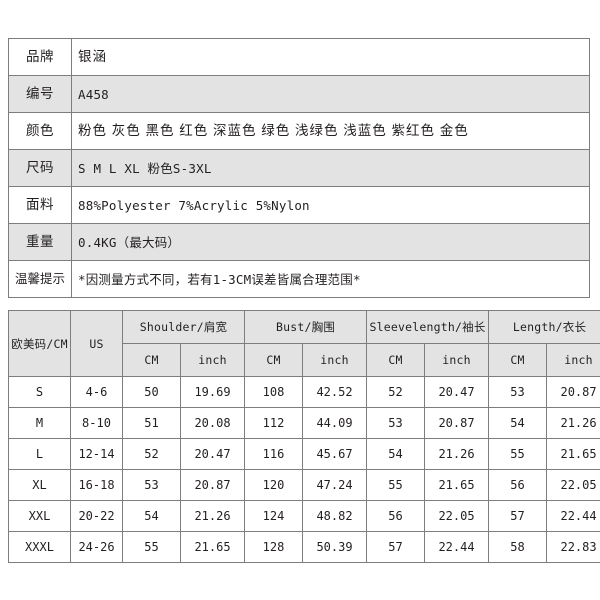 The height and width of the screenshot is (600, 600). Describe the element at coordinates (151, 547) in the screenshot. I see `cell-shoulder-cm: 55` at that location.